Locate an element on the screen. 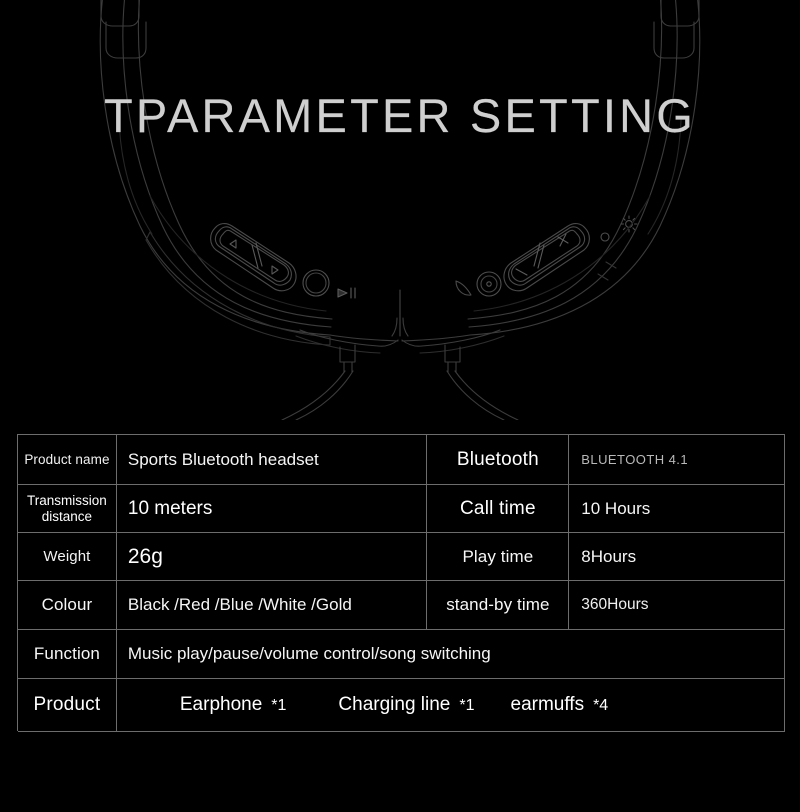 Image resolution: width=800 pixels, height=812 pixels. product-item-earmuffs: earmuffs *4 is located at coordinates (560, 705).